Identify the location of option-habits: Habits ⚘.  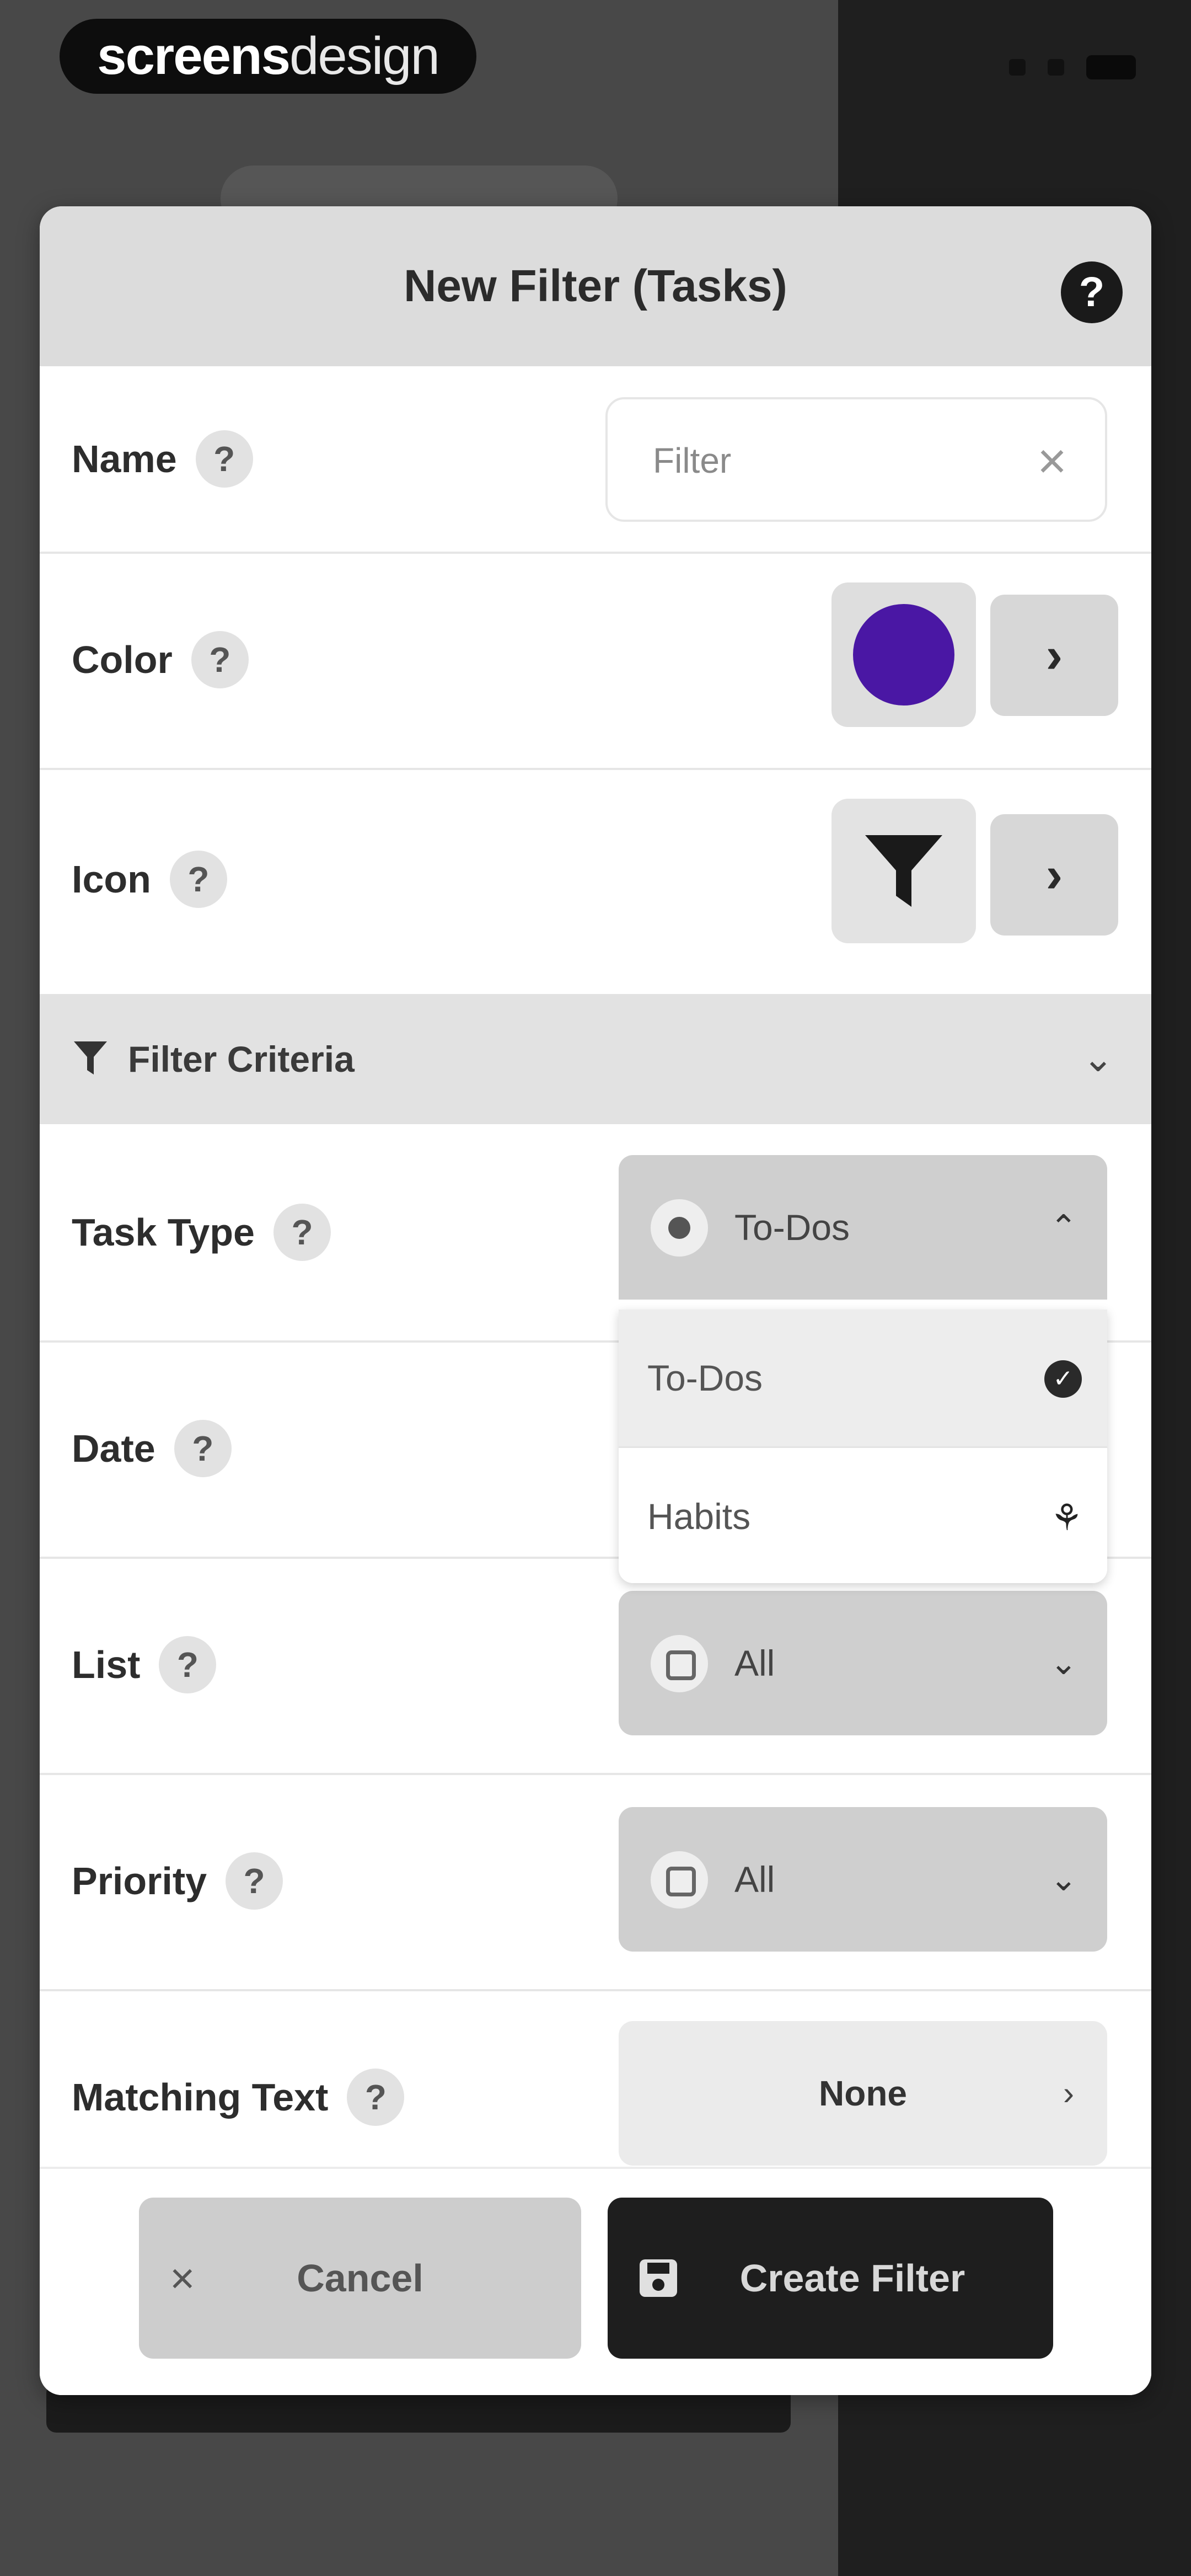
(863, 1514).